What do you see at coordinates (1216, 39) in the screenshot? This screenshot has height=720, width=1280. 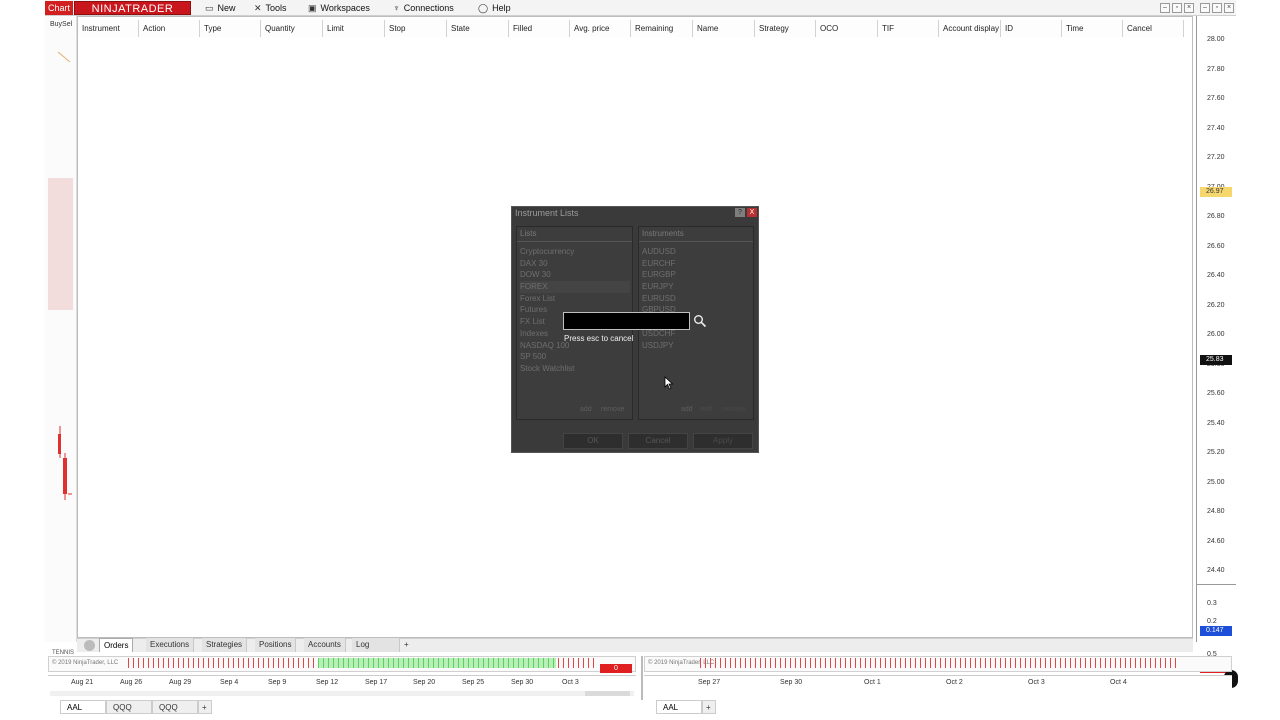 I see `price-label: 28.00` at bounding box center [1216, 39].